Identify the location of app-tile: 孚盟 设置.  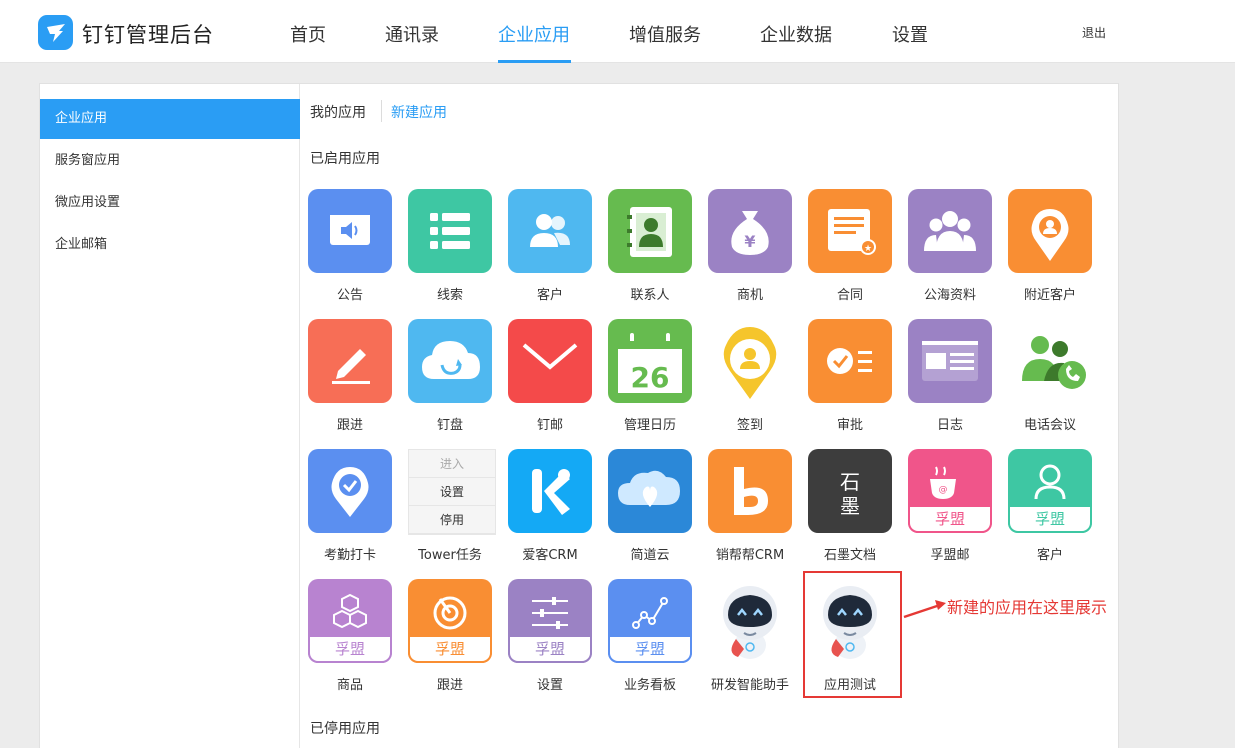
(550, 639).